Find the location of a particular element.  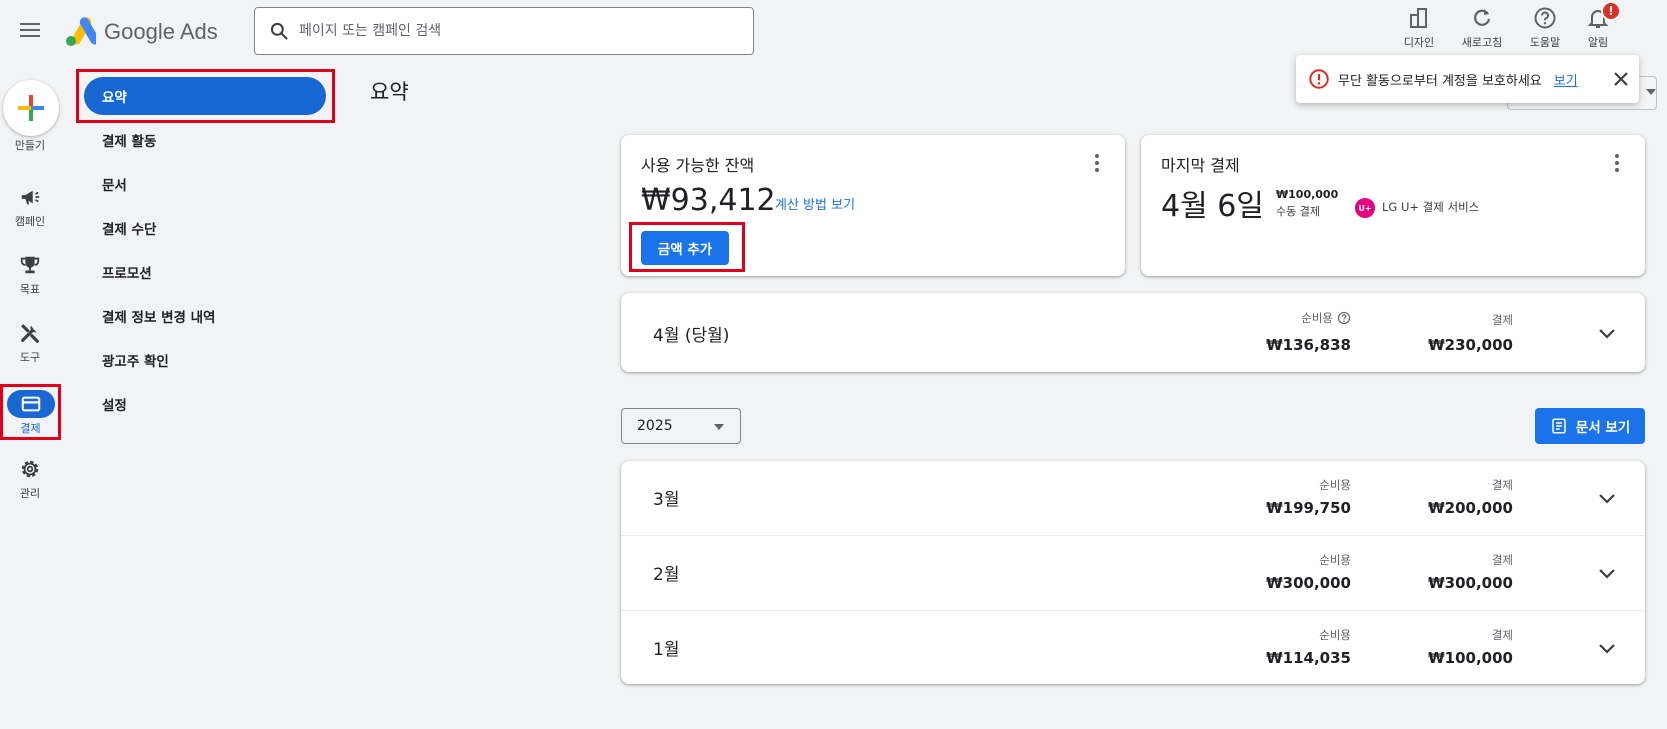

lg-uplus-logo: U+ is located at coordinates (1365, 208).